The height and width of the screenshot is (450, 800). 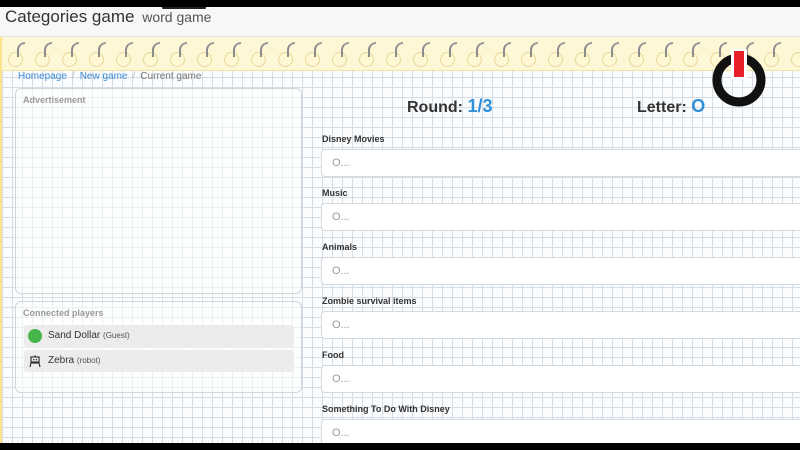 What do you see at coordinates (63, 313) in the screenshot?
I see `connected-players-label: Connected players` at bounding box center [63, 313].